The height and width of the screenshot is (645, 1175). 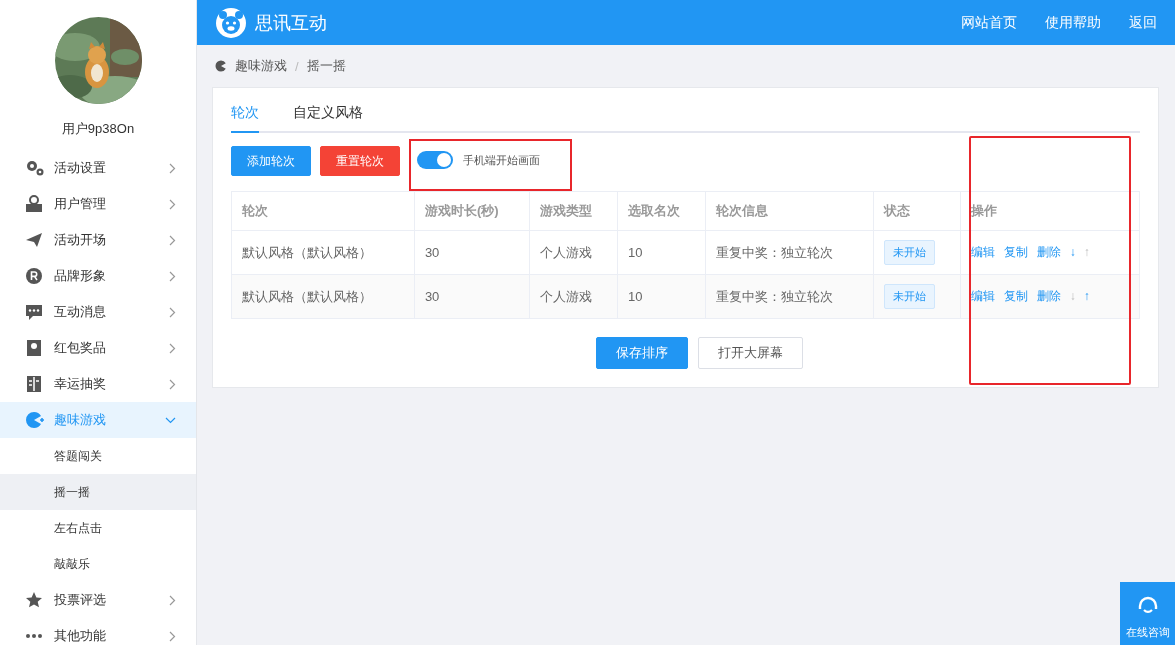 What do you see at coordinates (291, 23) in the screenshot?
I see `brand-name: 思讯互动` at bounding box center [291, 23].